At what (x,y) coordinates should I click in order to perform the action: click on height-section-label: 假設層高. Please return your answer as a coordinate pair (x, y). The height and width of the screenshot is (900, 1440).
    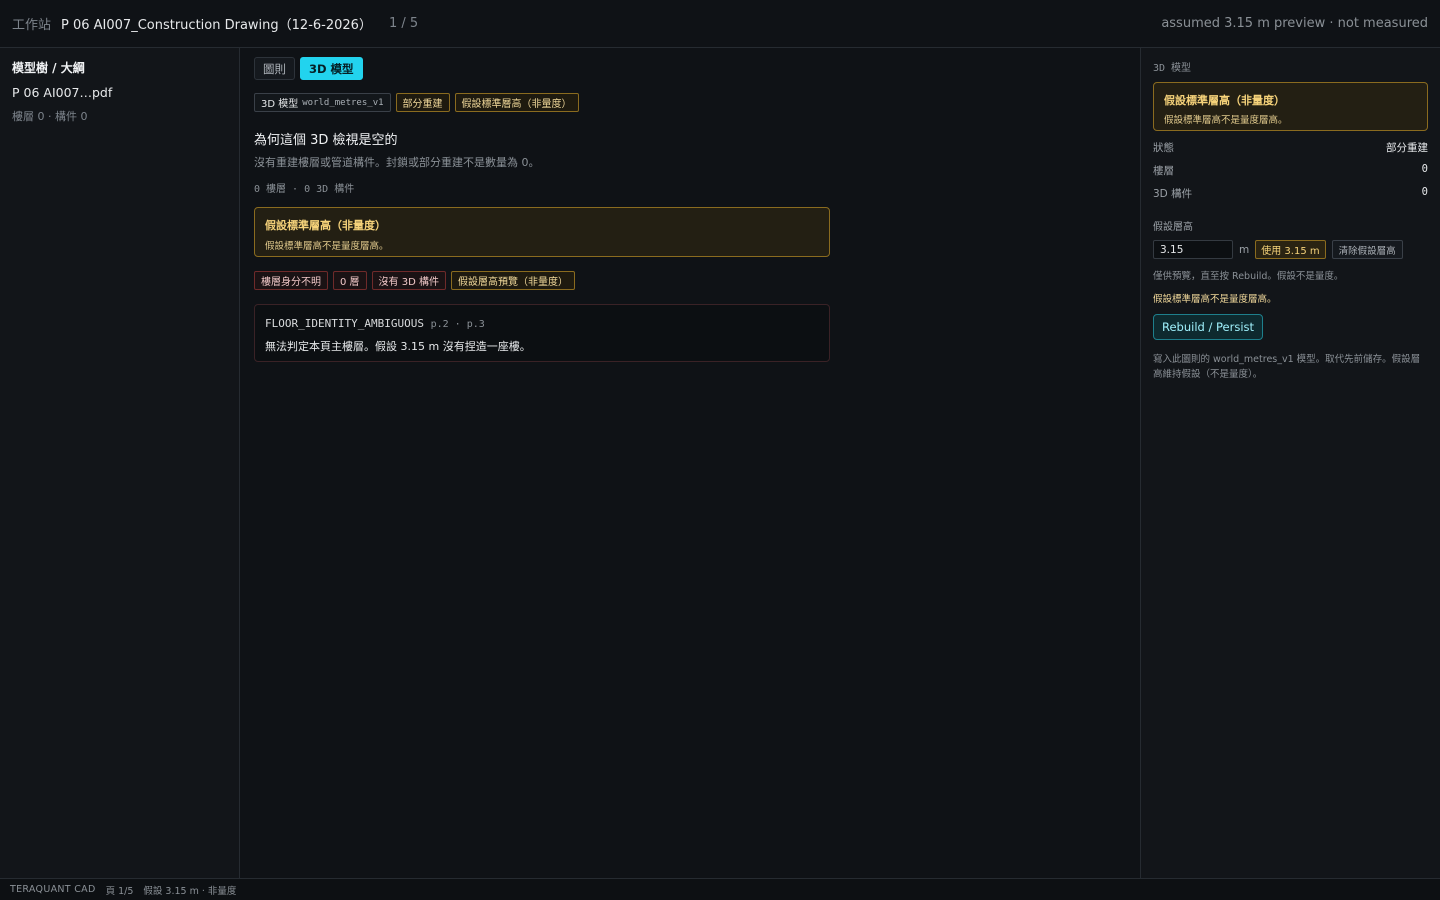
    Looking at the image, I should click on (1173, 227).